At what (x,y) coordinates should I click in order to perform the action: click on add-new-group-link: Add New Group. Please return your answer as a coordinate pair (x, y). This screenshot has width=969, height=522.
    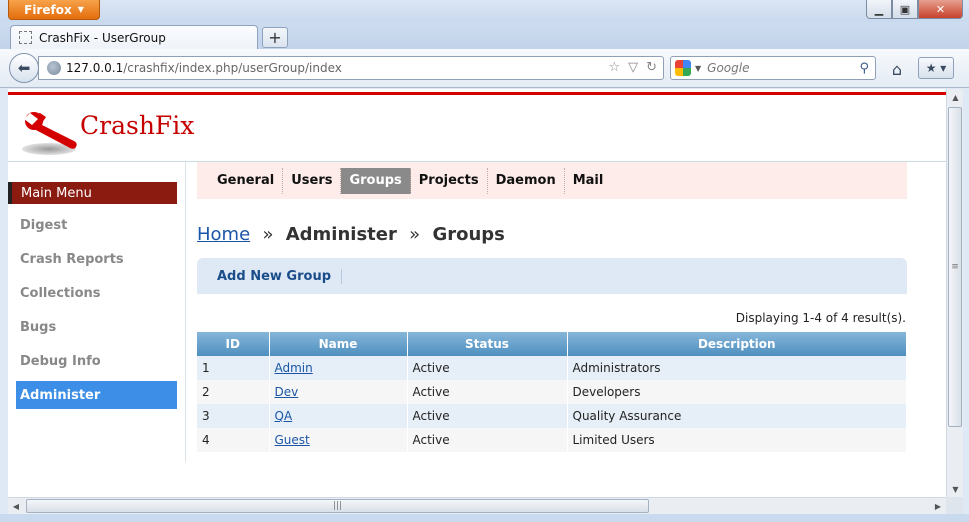
    Looking at the image, I should click on (280, 276).